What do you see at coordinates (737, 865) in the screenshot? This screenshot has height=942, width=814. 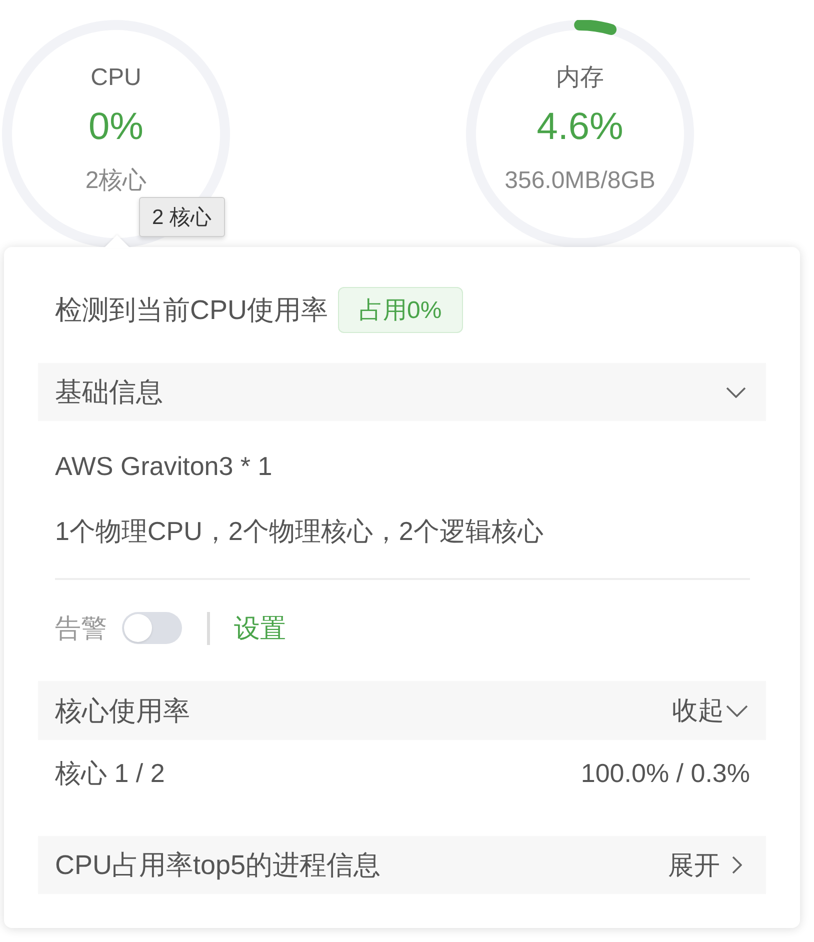 I see `chevron-right-icon` at bounding box center [737, 865].